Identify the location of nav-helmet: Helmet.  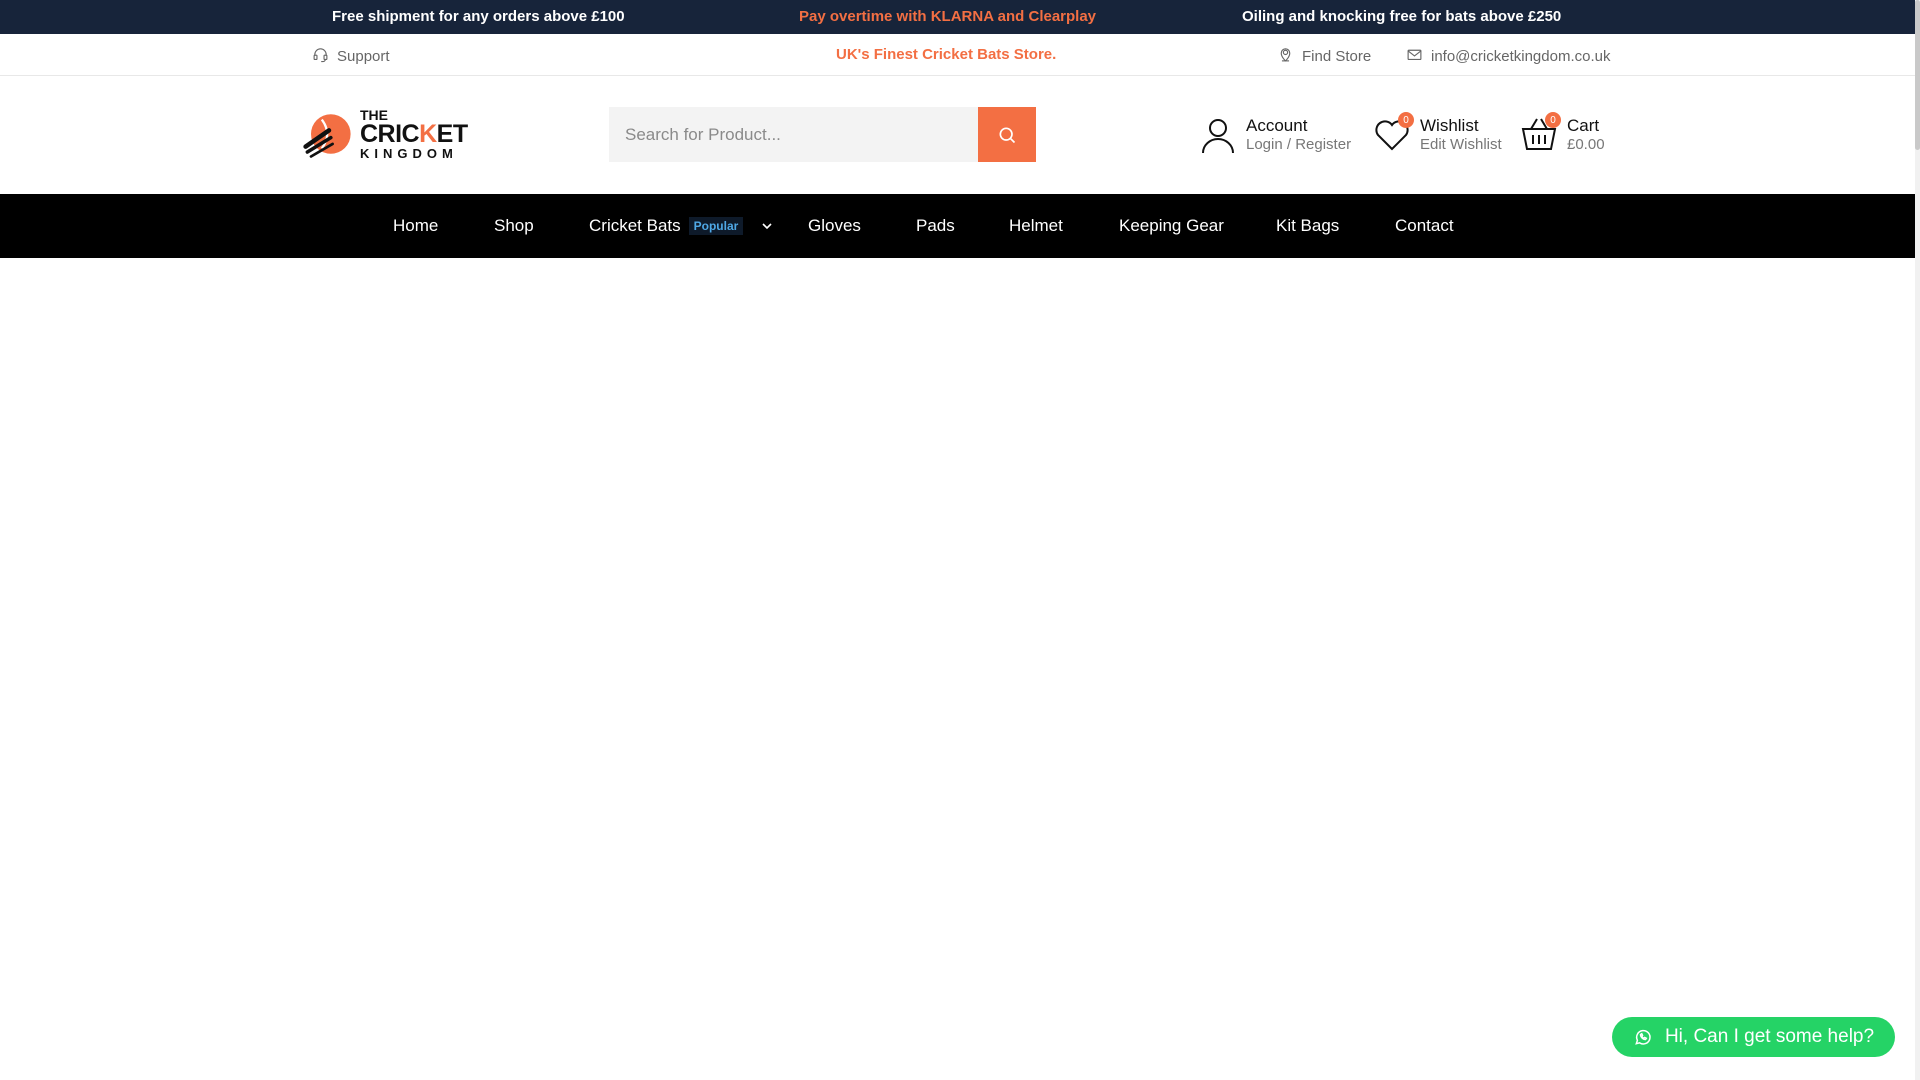
(1036, 226).